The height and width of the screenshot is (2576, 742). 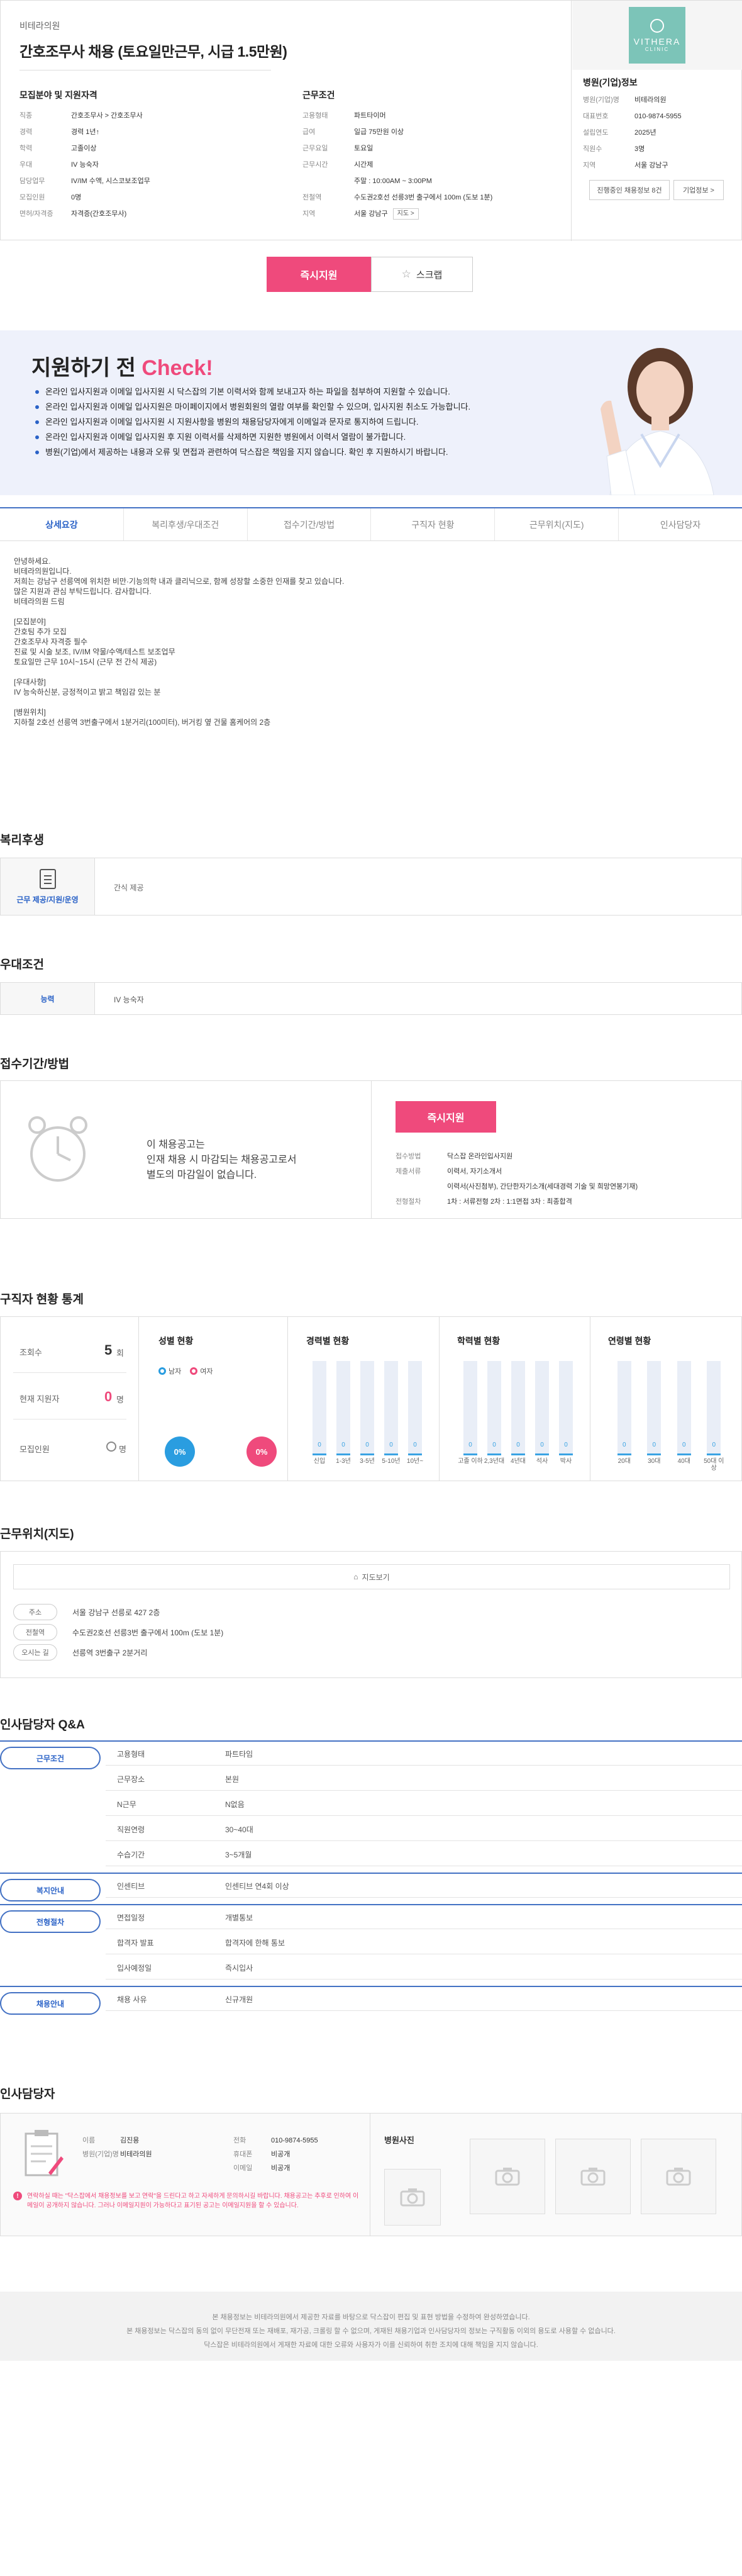 What do you see at coordinates (371, 998) in the screenshot?
I see `prefer-box: 능력 IV 능숙자` at bounding box center [371, 998].